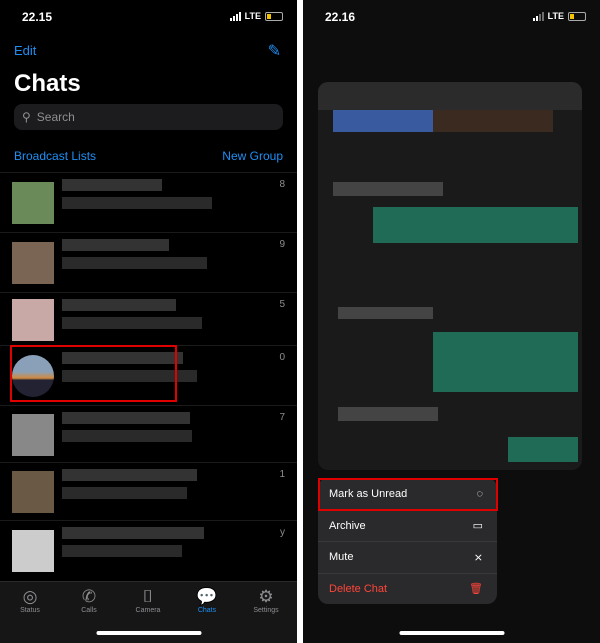 This screenshot has height=643, width=600. I want to click on mute-icon: ⨯, so click(478, 557).